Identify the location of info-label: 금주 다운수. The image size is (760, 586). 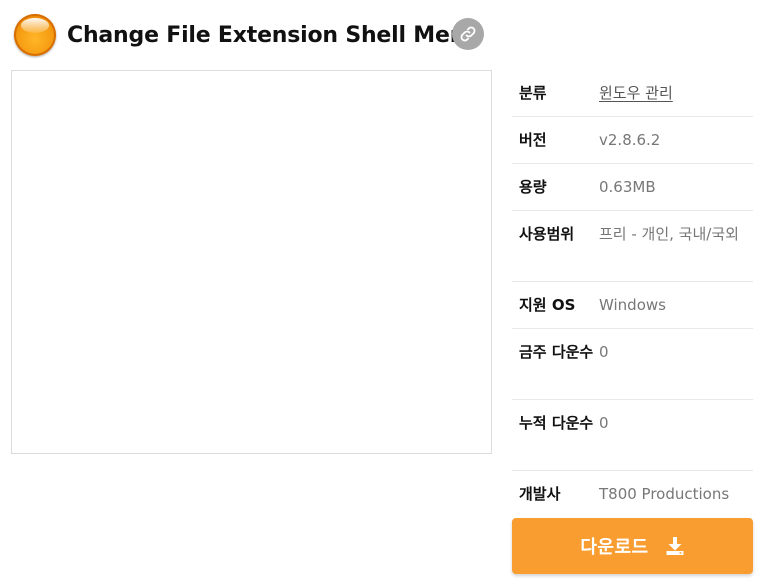
(556, 352).